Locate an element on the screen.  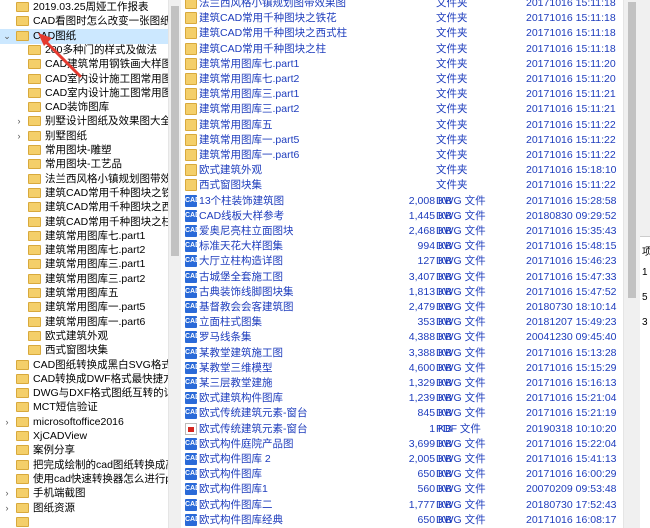
tree-item-label: 建筑常用图库一.part5 is located at coordinates (95, 307).